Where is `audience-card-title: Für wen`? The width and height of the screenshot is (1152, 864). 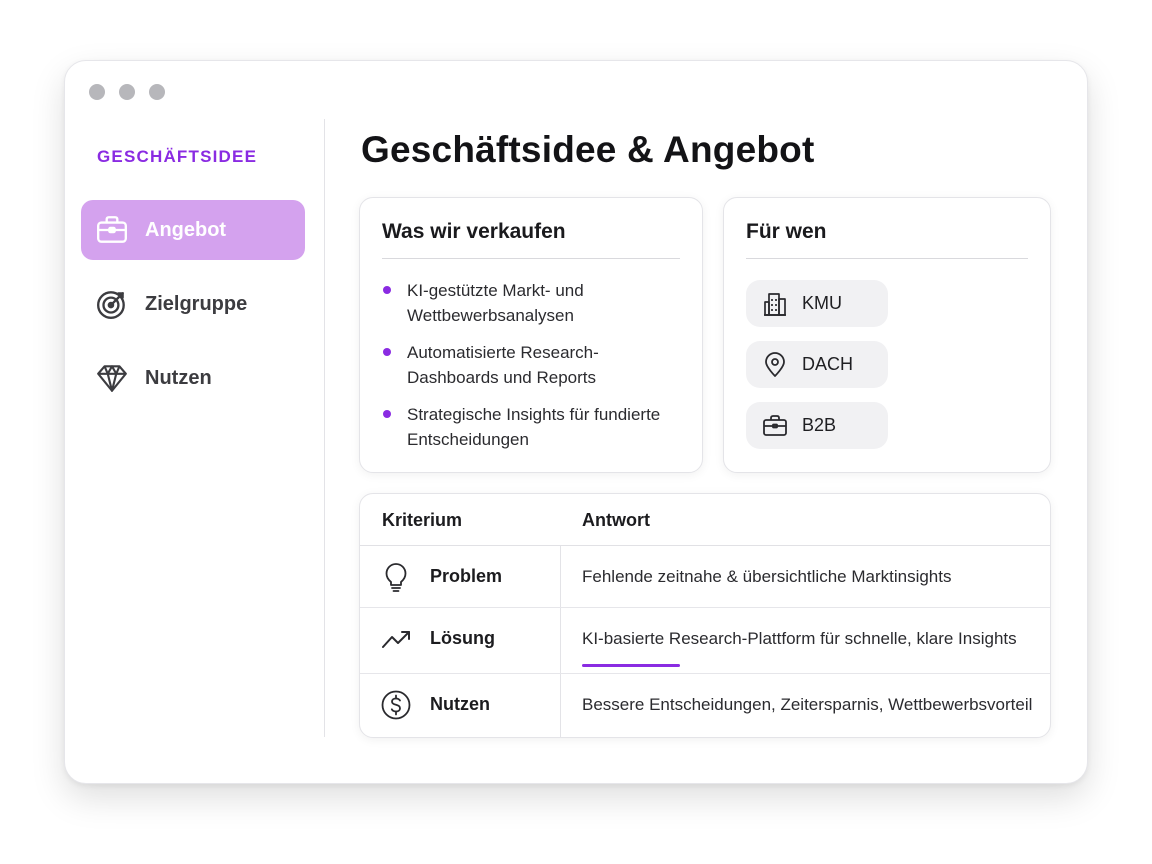
audience-card-title: Für wen is located at coordinates (786, 231).